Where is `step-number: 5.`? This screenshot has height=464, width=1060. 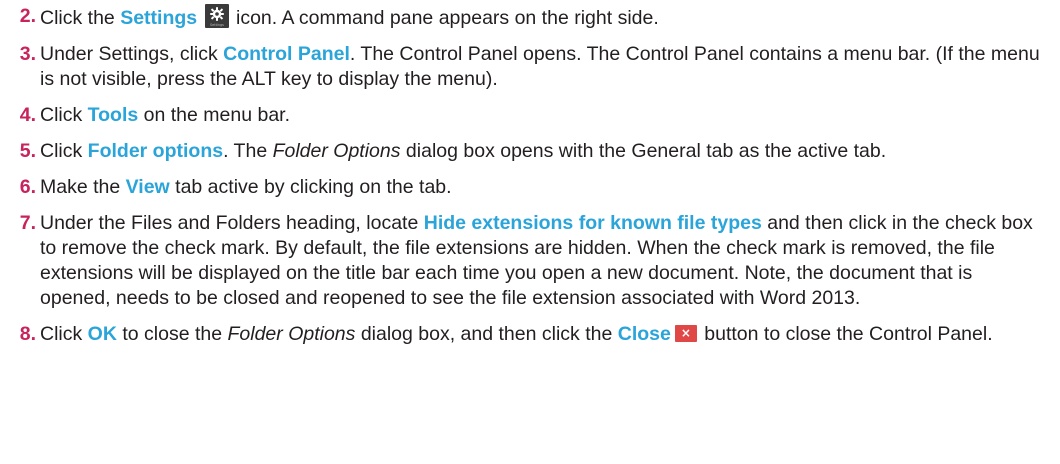
step-number: 5. is located at coordinates (27, 151).